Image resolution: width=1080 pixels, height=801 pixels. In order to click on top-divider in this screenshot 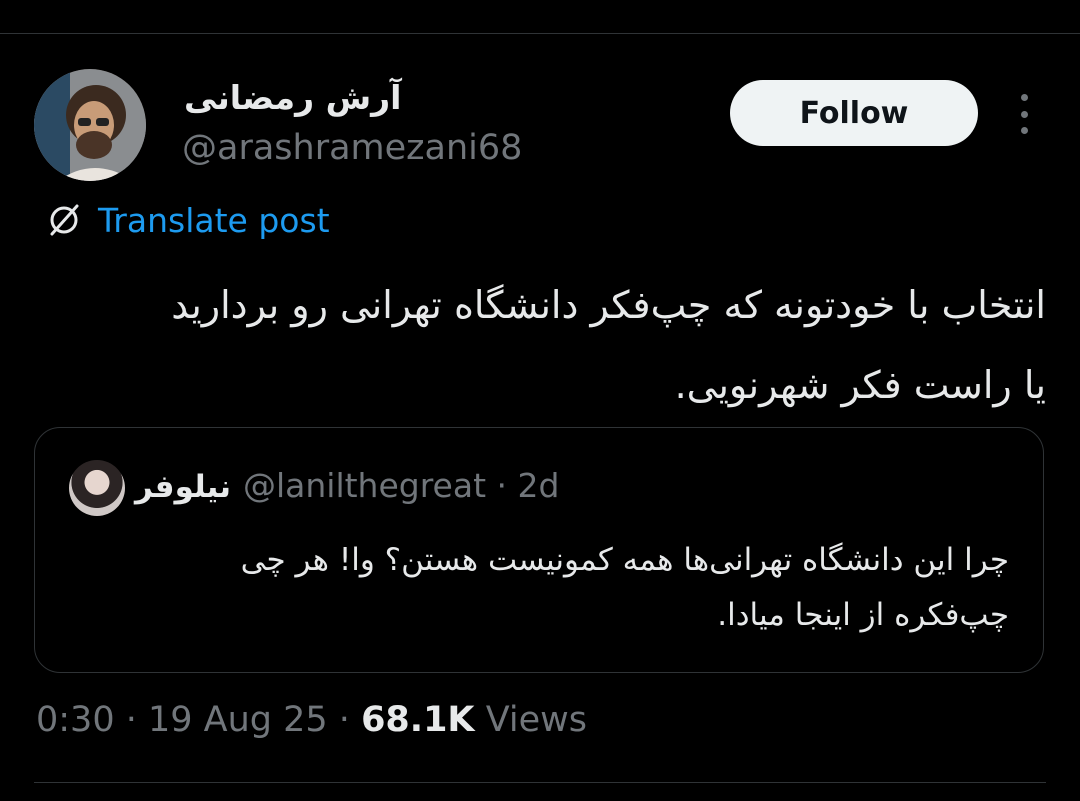, I will do `click(540, 33)`.